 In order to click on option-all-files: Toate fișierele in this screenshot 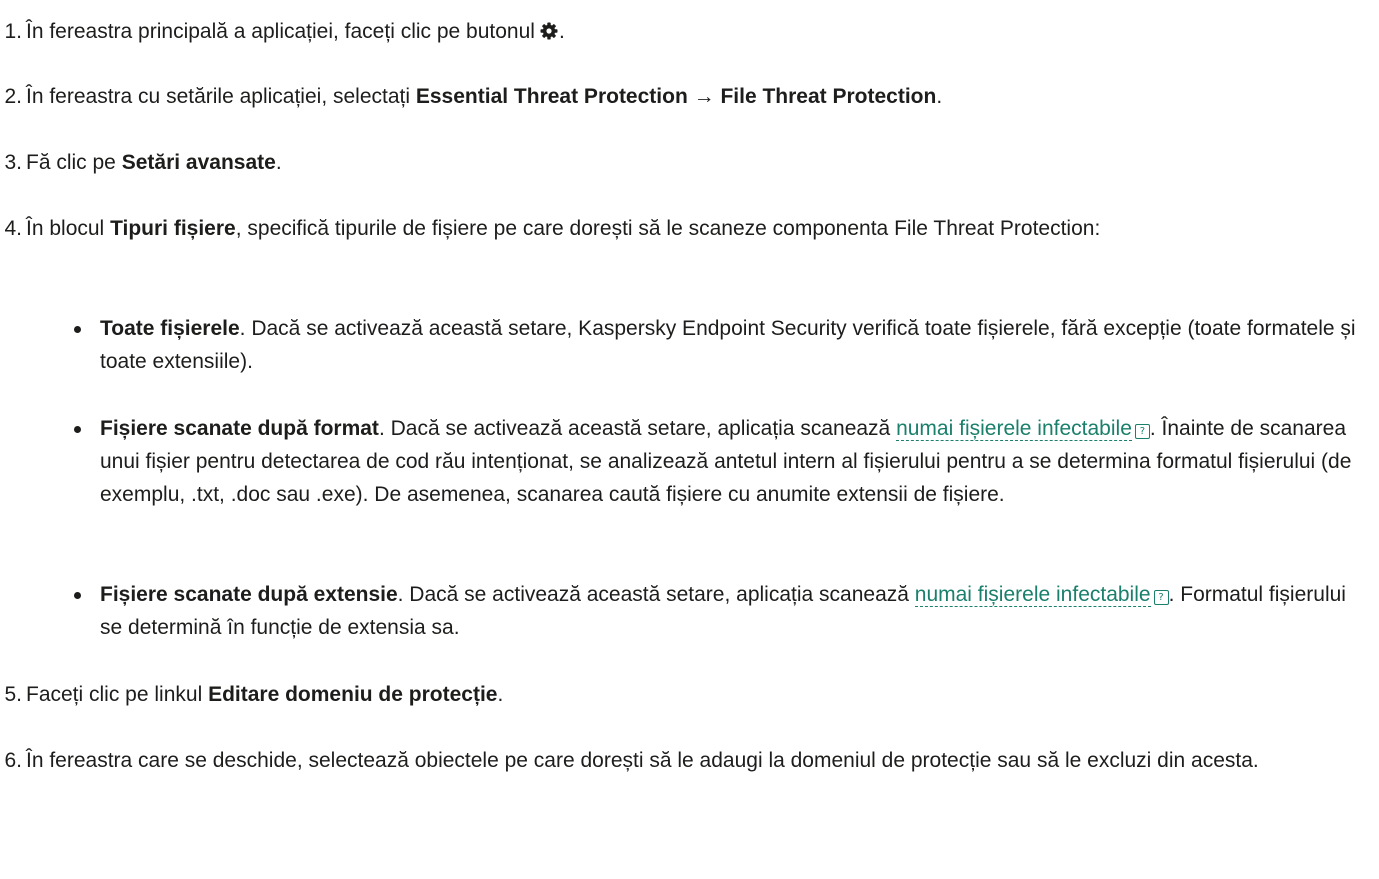, I will do `click(170, 328)`.